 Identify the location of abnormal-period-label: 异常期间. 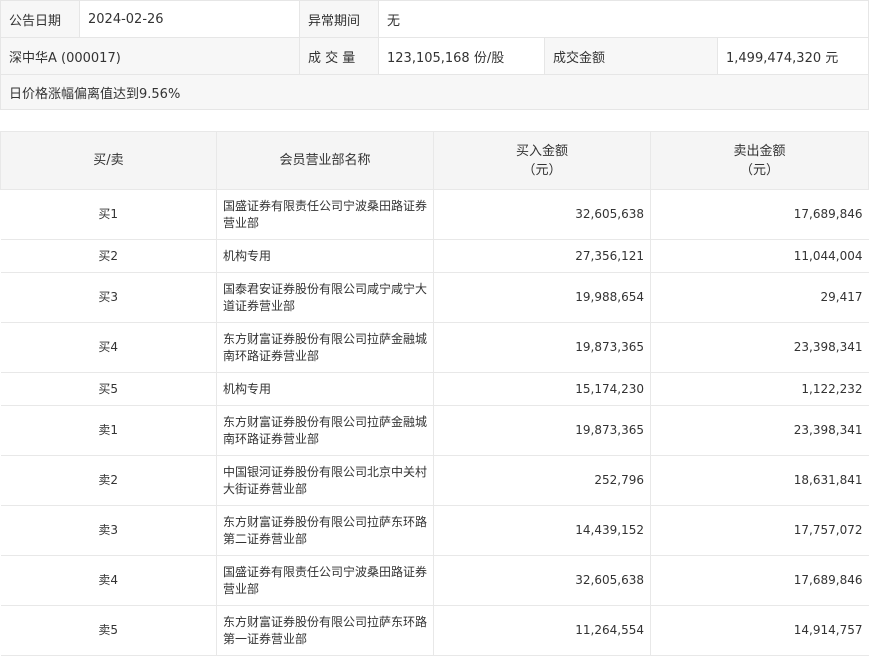
(339, 19).